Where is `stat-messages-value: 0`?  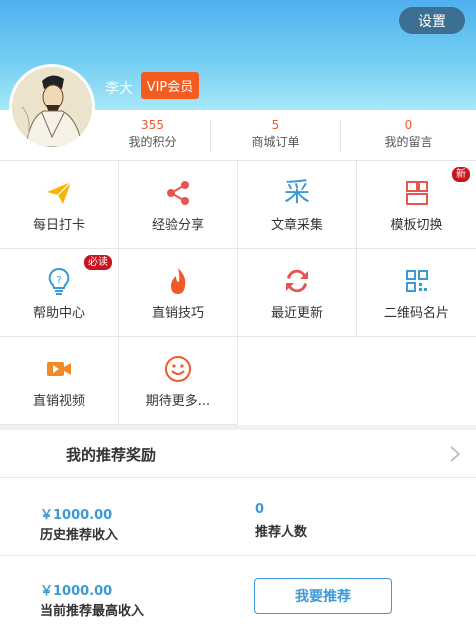
stat-messages-value: 0 is located at coordinates (408, 125).